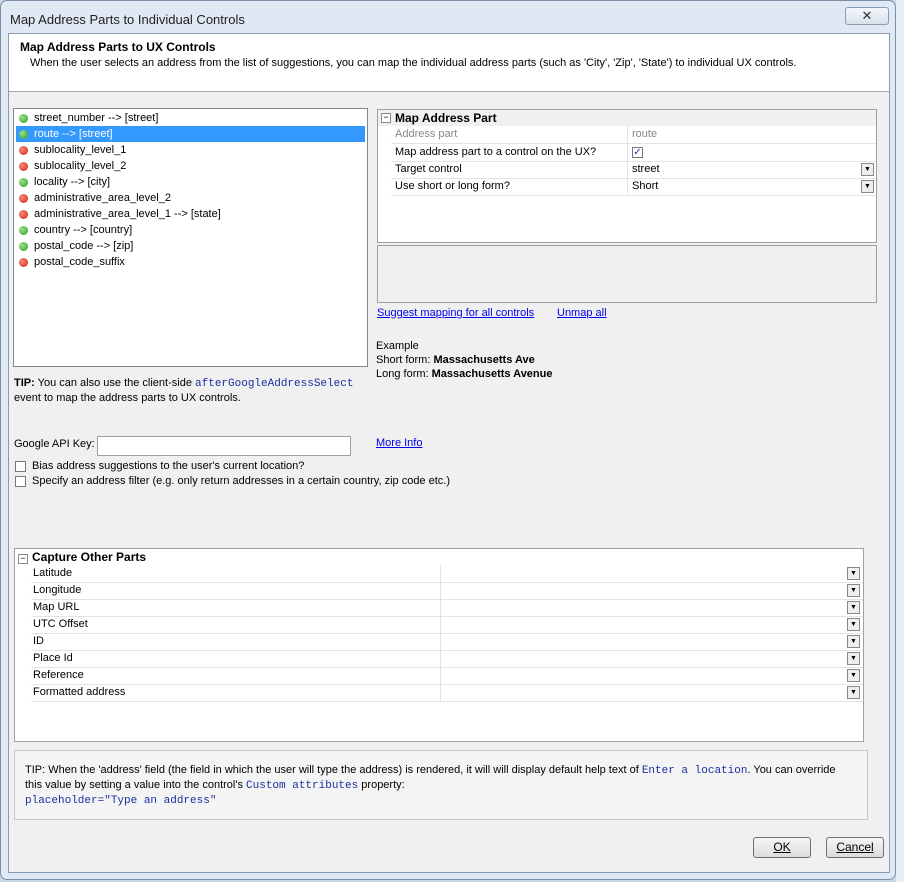 The height and width of the screenshot is (882, 904). I want to click on capture-row-map-url: Map URL ▼, so click(447, 608).